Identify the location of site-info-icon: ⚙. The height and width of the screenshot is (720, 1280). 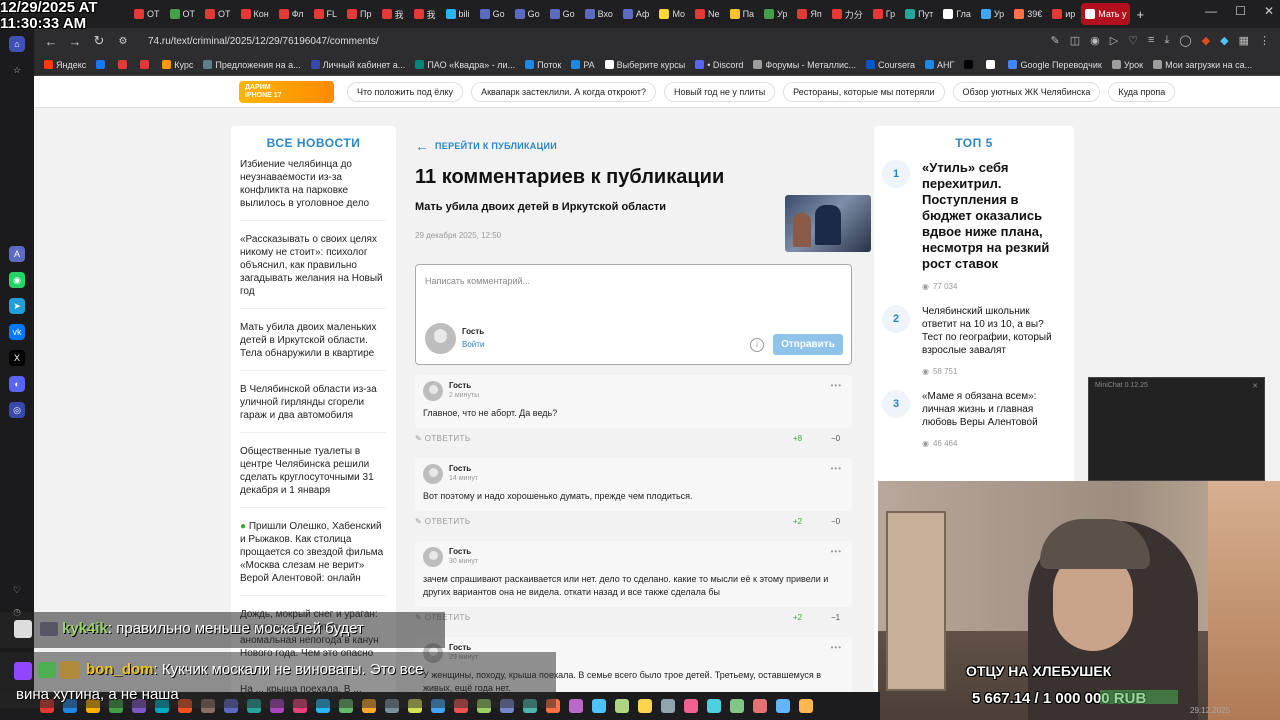
(123, 41).